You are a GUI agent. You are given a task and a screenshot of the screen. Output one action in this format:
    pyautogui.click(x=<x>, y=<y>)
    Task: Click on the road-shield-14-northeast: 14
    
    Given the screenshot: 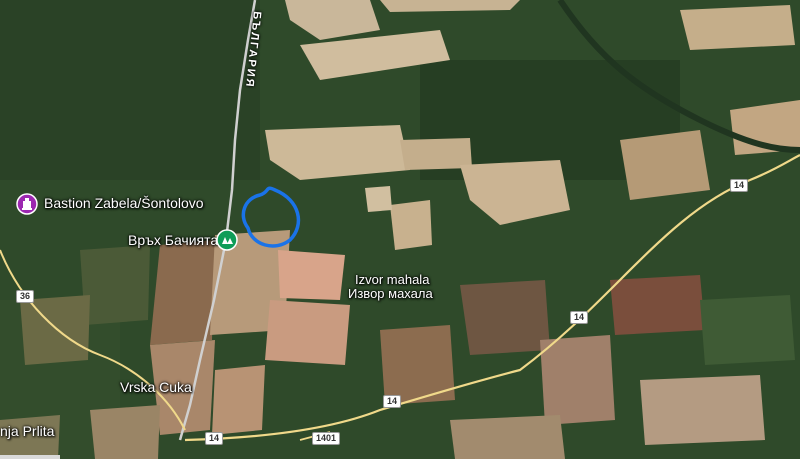 What is the action you would take?
    pyautogui.click(x=739, y=185)
    